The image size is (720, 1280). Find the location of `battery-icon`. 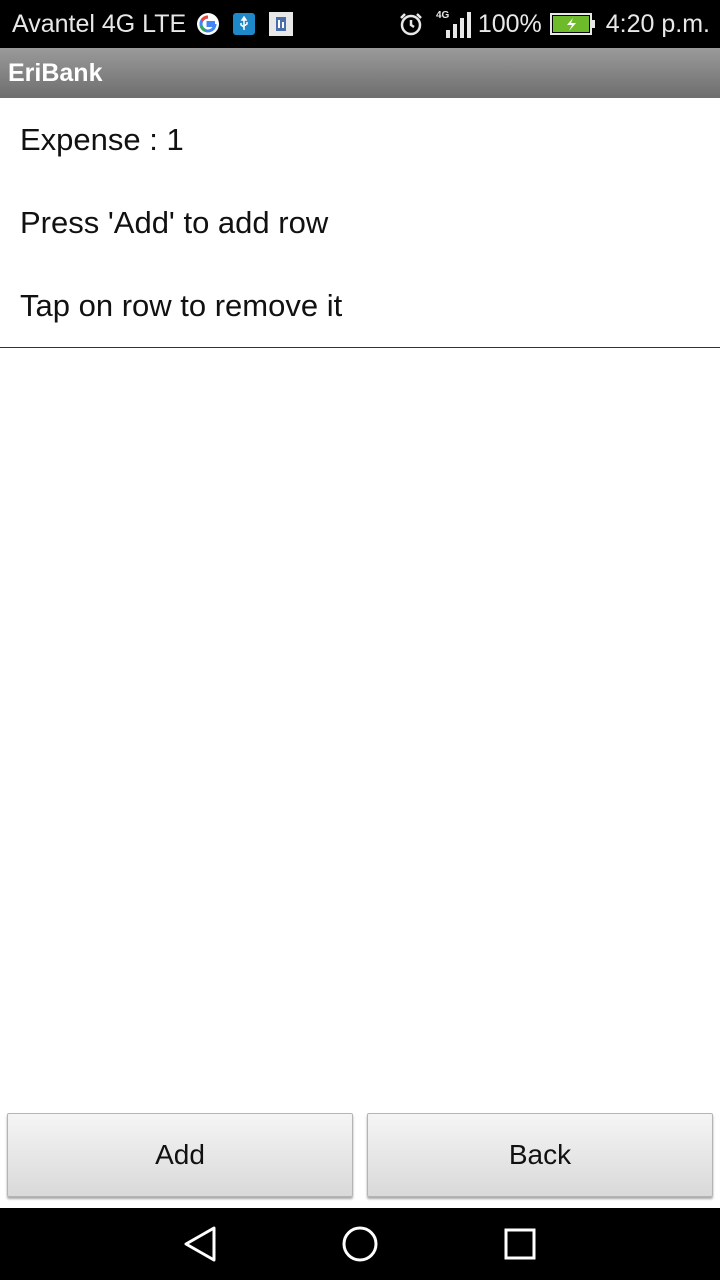

battery-icon is located at coordinates (572, 24).